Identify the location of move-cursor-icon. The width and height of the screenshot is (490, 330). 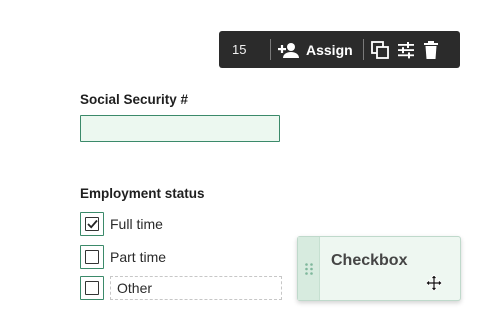
(434, 285).